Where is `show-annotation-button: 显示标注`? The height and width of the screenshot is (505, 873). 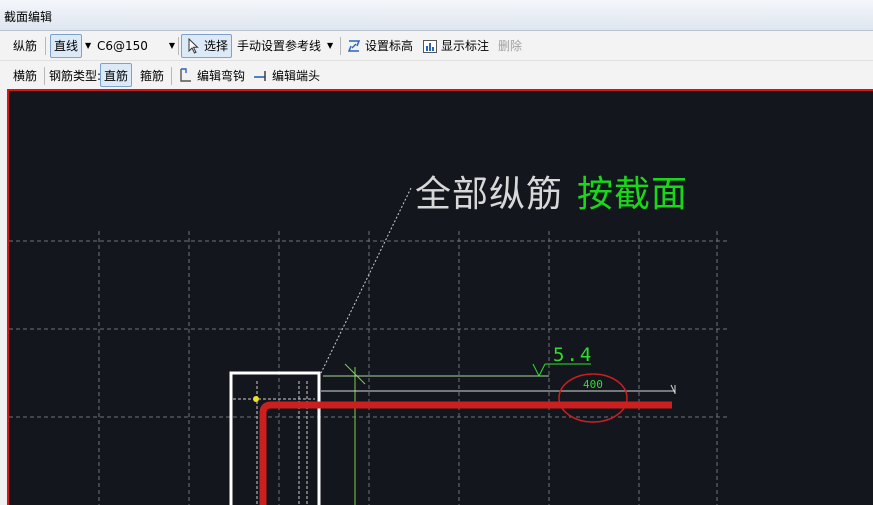 show-annotation-button: 显示标注 is located at coordinates (455, 45).